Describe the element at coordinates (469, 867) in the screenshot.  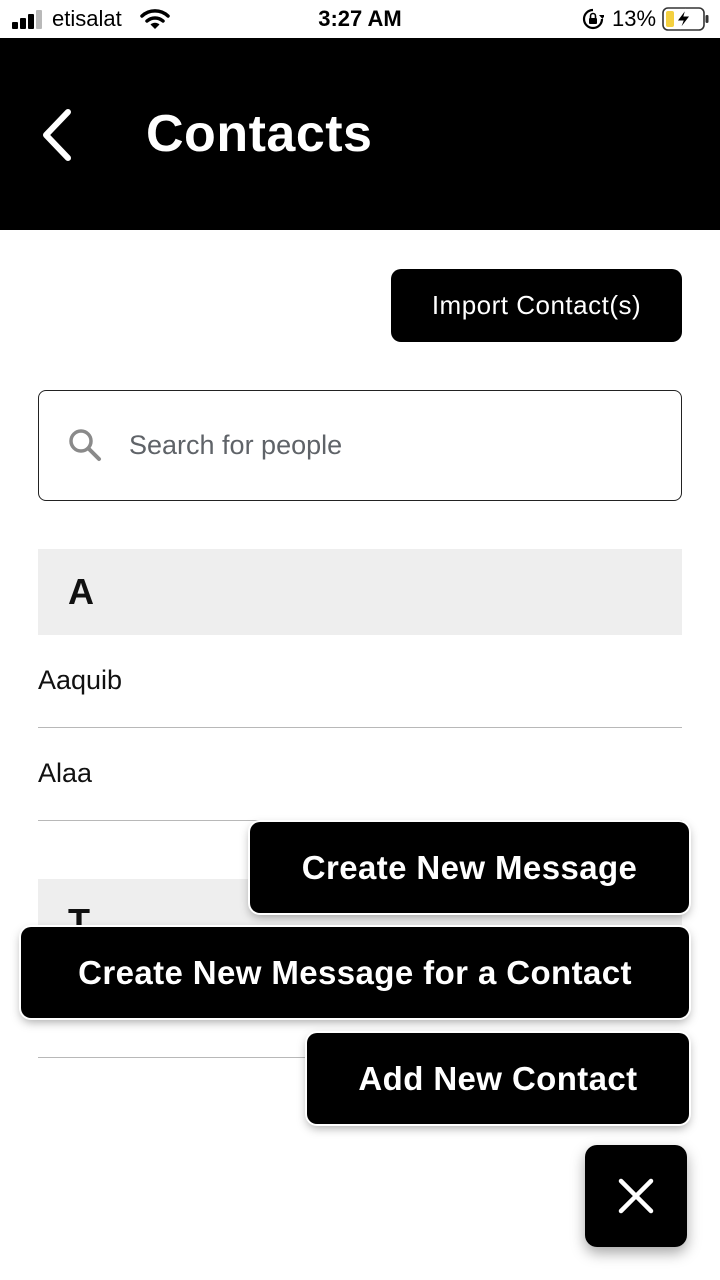
I see `create-new-message-button: Create New Message` at that location.